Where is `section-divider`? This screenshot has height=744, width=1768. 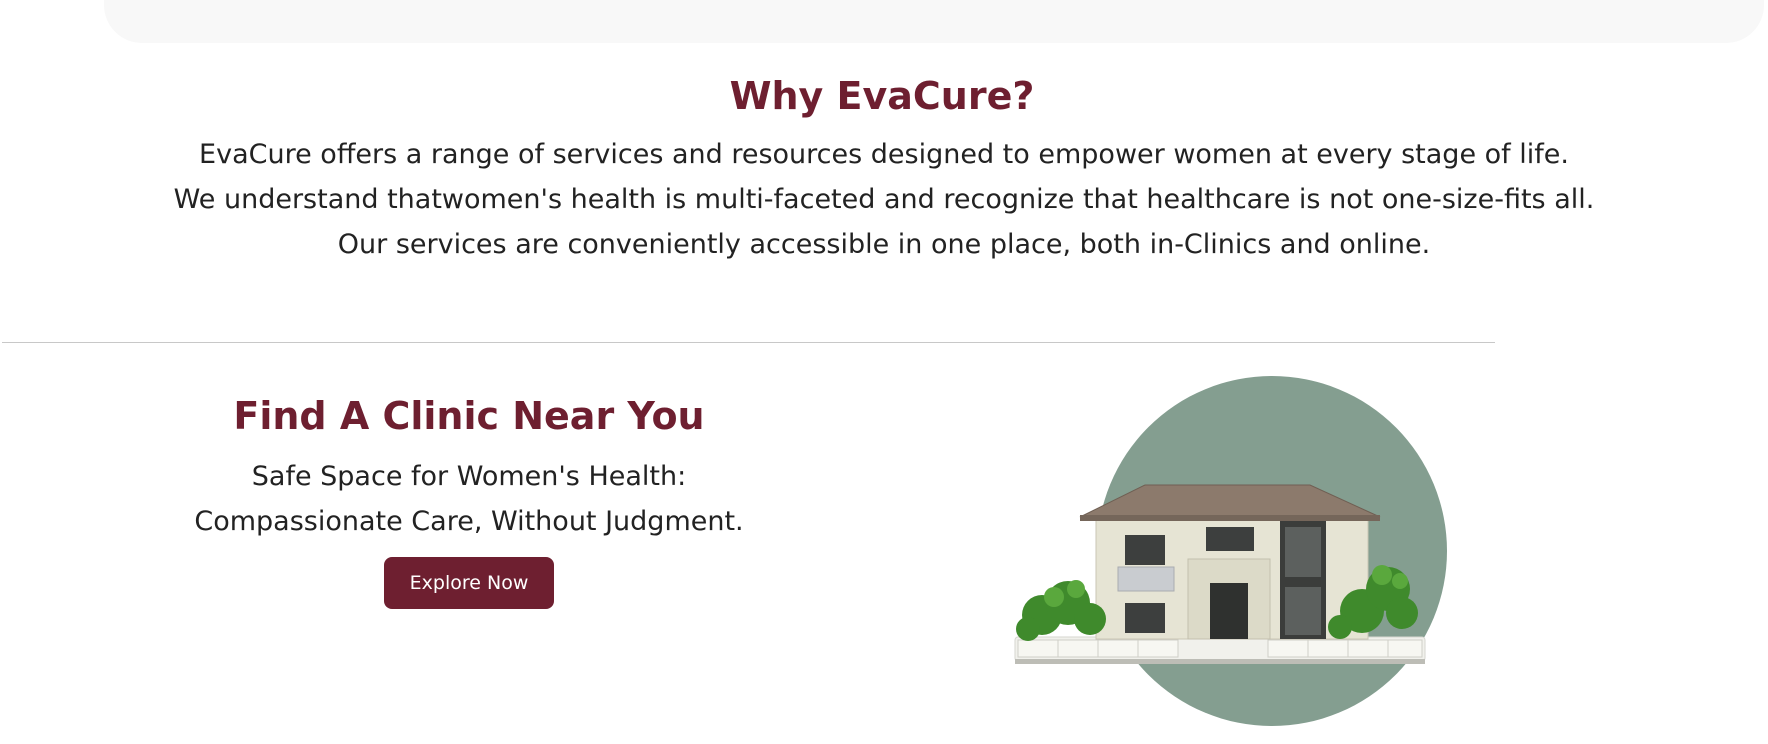 section-divider is located at coordinates (748, 342).